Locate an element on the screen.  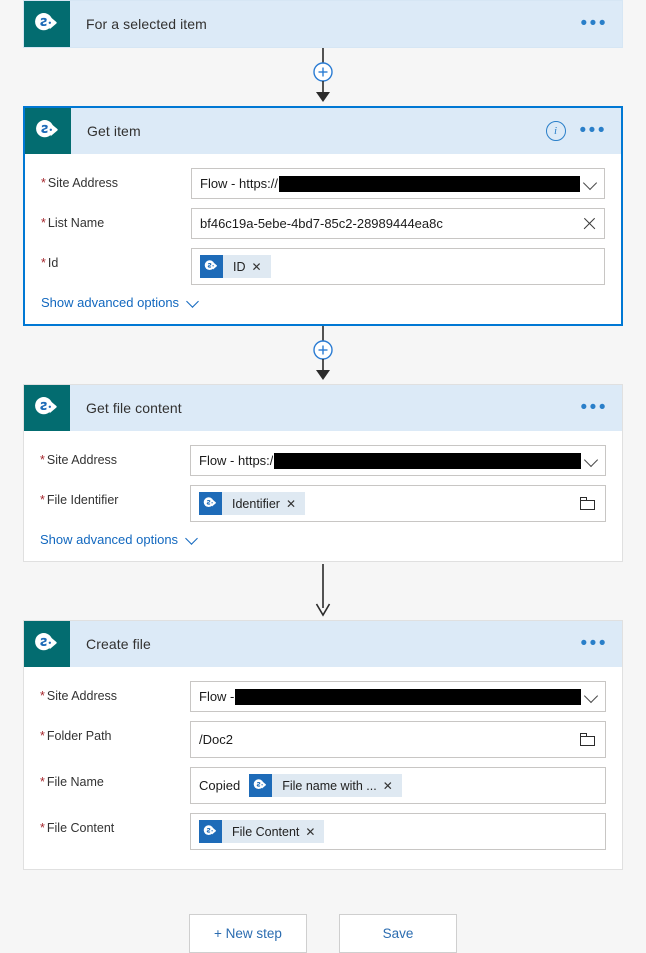
step-title: Get file content is located at coordinates (134, 408).